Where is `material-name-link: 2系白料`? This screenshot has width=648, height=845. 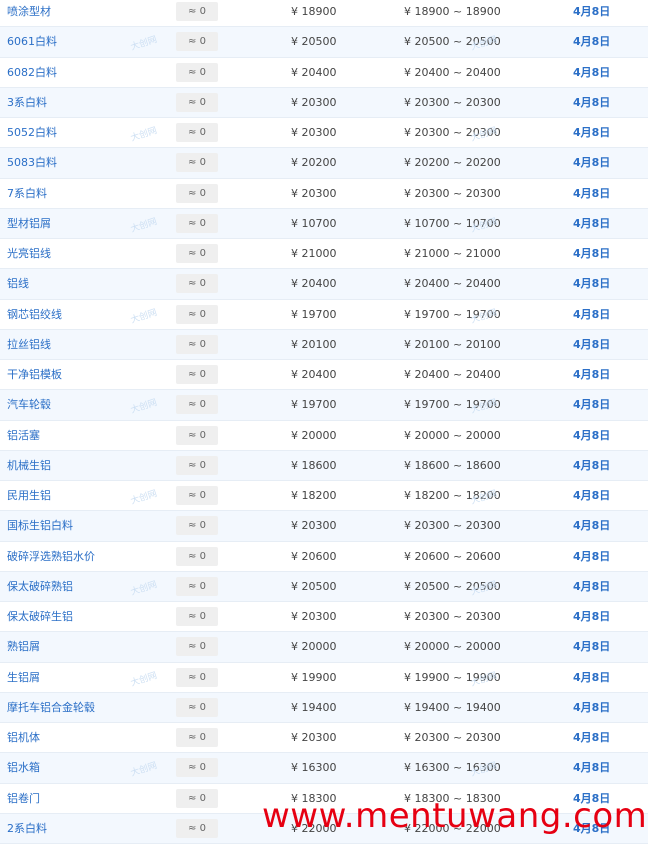 material-name-link: 2系白料 is located at coordinates (27, 828).